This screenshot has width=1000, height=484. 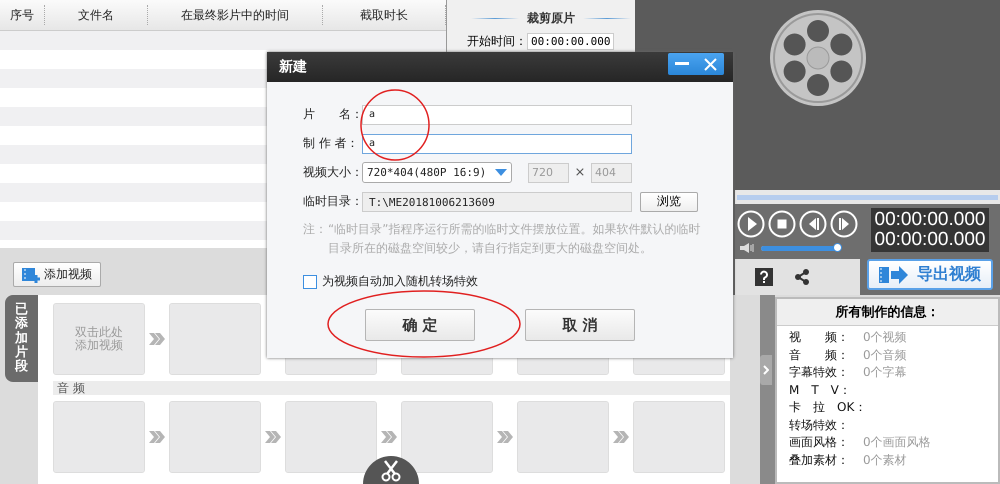 I want to click on column-header: 在最终影片中的时间, so click(x=235, y=15).